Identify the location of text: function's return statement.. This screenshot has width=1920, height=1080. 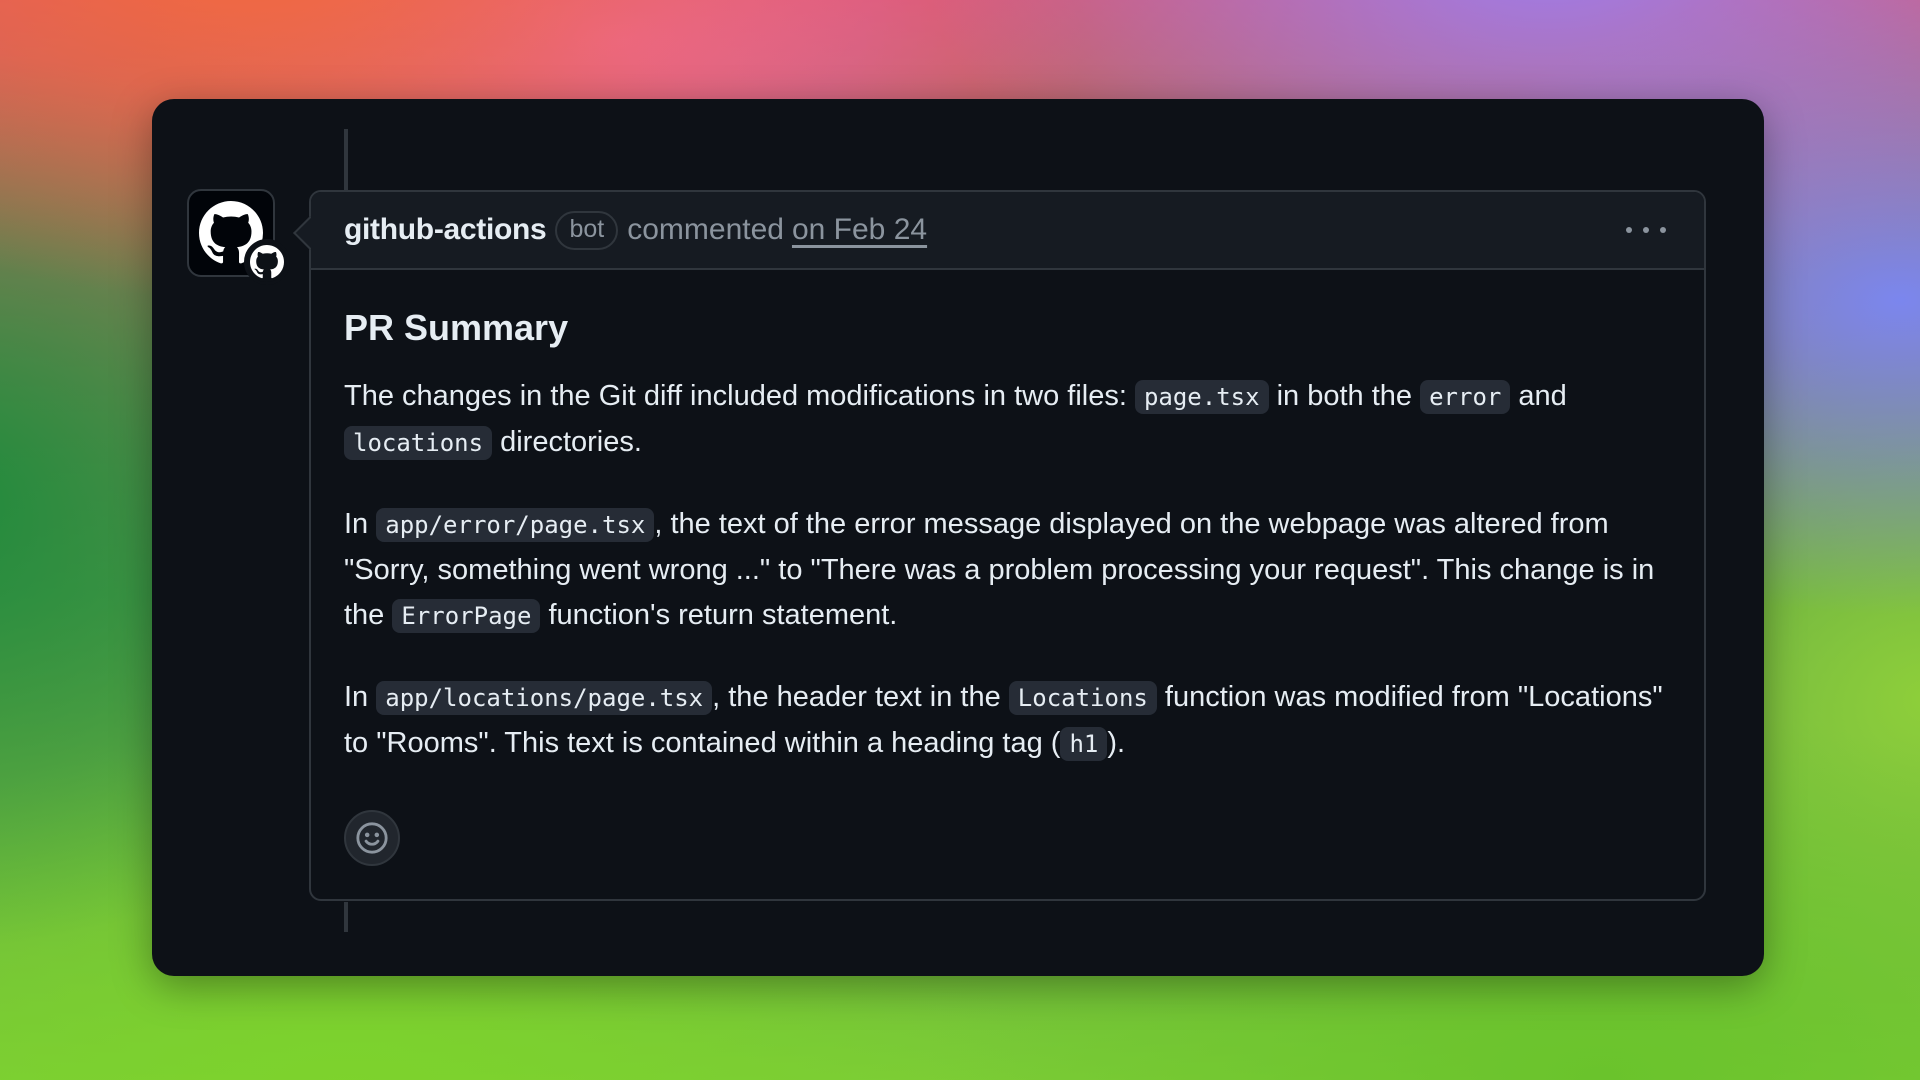
(719, 615).